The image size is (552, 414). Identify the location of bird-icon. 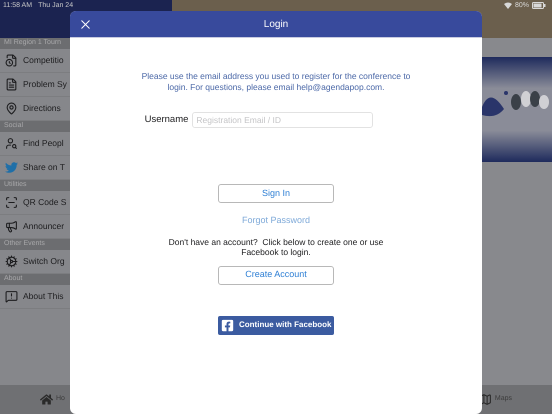
(11, 167).